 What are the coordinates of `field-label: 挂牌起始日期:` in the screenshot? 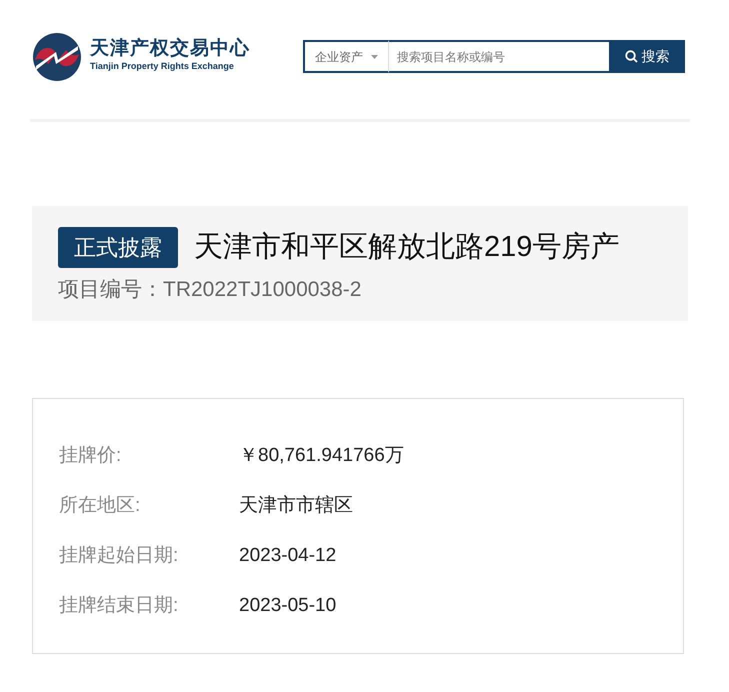 It's located at (119, 556).